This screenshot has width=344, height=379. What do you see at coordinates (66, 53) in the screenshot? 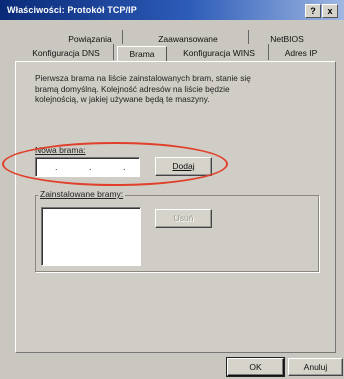
I see `tab-konfiguracja-dns: Konfiguracja DNS` at bounding box center [66, 53].